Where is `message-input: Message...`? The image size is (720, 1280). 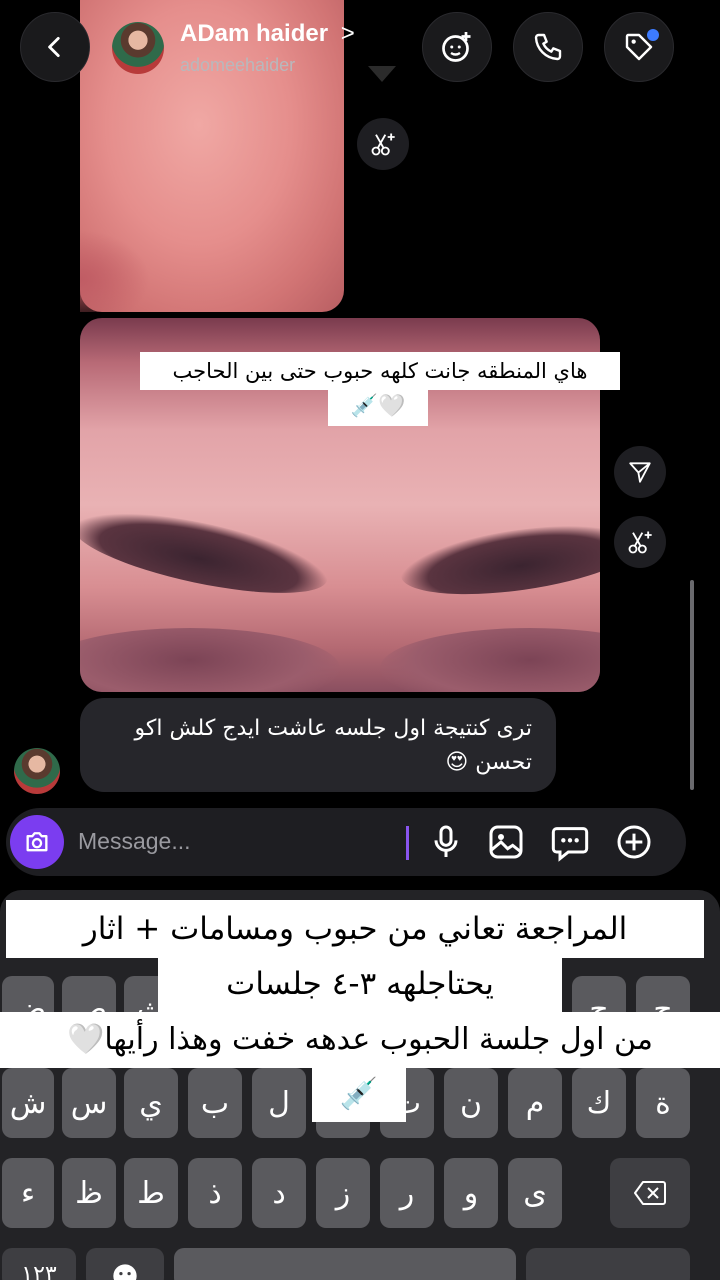 message-input: Message... is located at coordinates (238, 841).